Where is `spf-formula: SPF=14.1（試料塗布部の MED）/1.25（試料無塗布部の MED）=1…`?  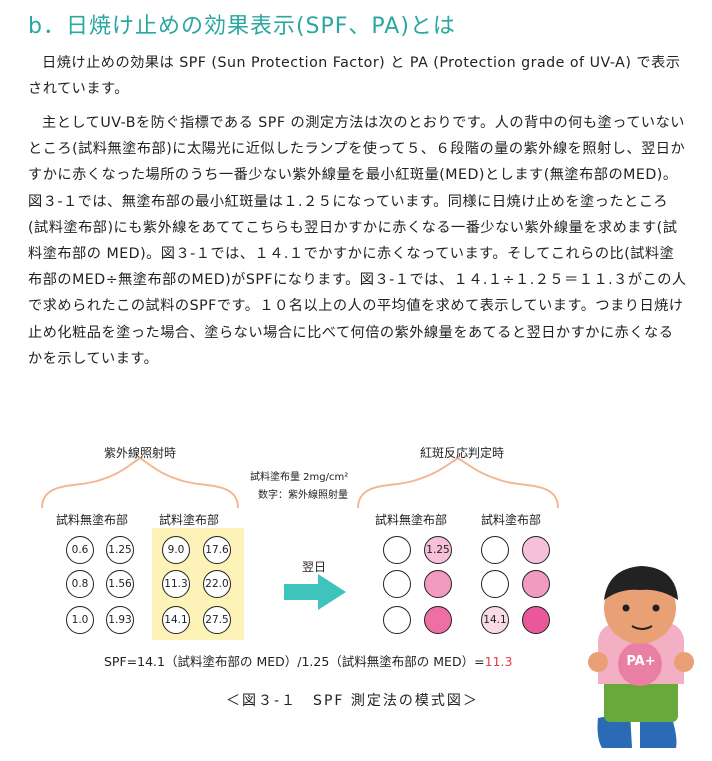
spf-formula: SPF=14.1（試料塗布部の MED）/1.25（試料無塗布部の MED）=1… is located at coordinates (308, 660).